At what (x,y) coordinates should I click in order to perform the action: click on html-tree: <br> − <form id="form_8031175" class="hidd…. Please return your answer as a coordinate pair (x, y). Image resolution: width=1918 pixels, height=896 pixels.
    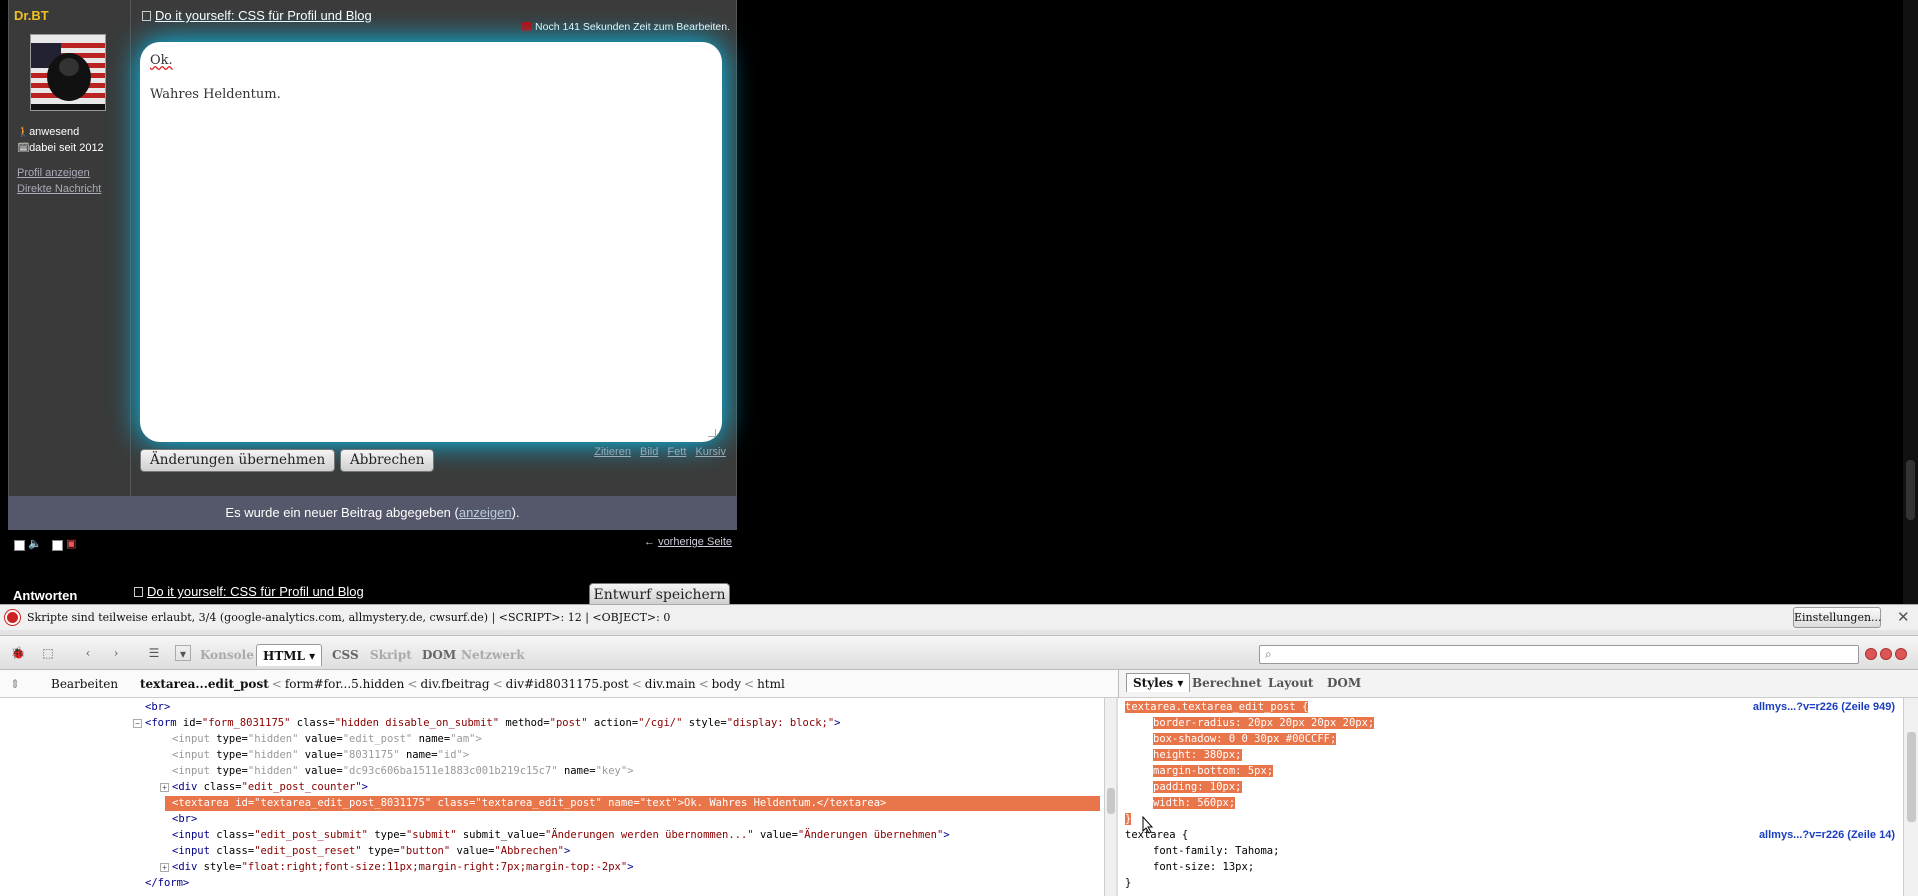
    Looking at the image, I should click on (552, 797).